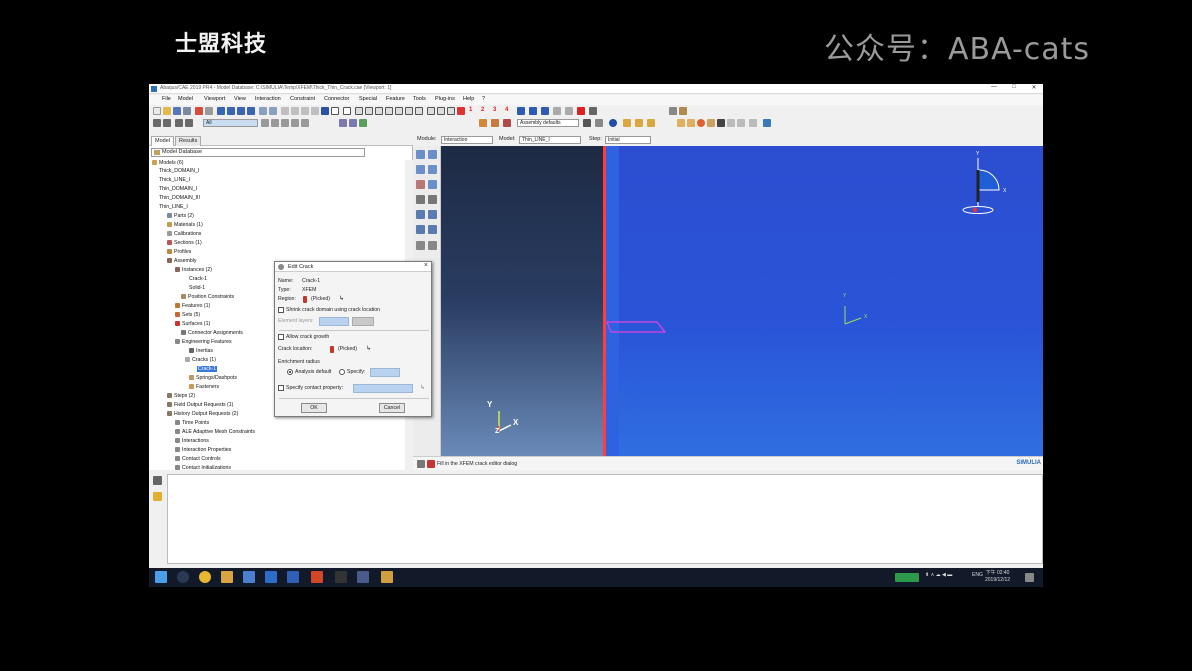 Image resolution: width=1192 pixels, height=671 pixels. I want to click on tree-node: Sections (1), so click(184, 243).